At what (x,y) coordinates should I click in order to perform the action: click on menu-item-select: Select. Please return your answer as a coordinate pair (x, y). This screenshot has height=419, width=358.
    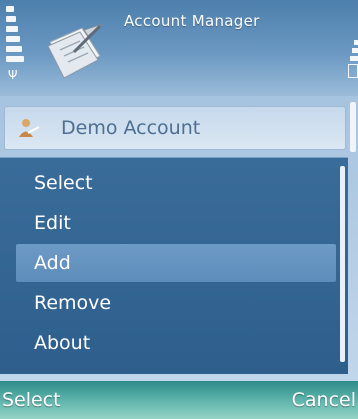
    Looking at the image, I should click on (176, 183).